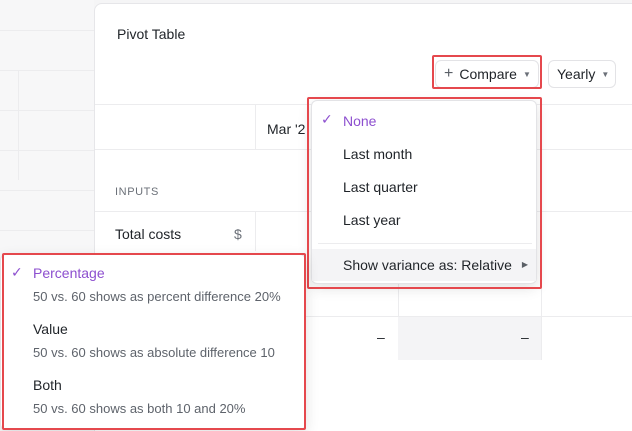 The image size is (632, 431). Describe the element at coordinates (151, 34) in the screenshot. I see `panel-title: Pivot Table` at that location.